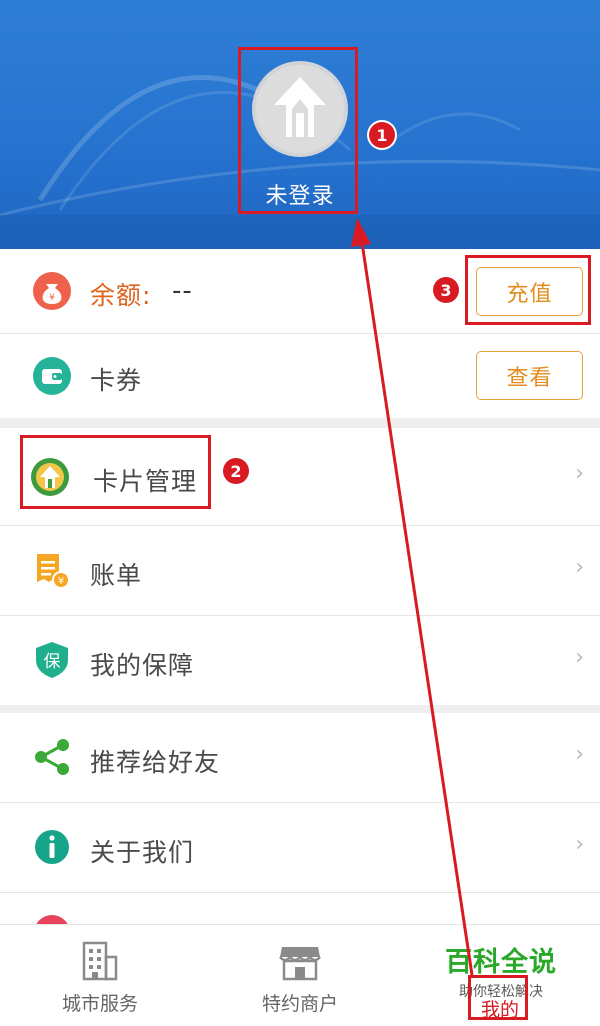 The width and height of the screenshot is (600, 1026). What do you see at coordinates (529, 291) in the screenshot?
I see `recharge-button: 充值` at bounding box center [529, 291].